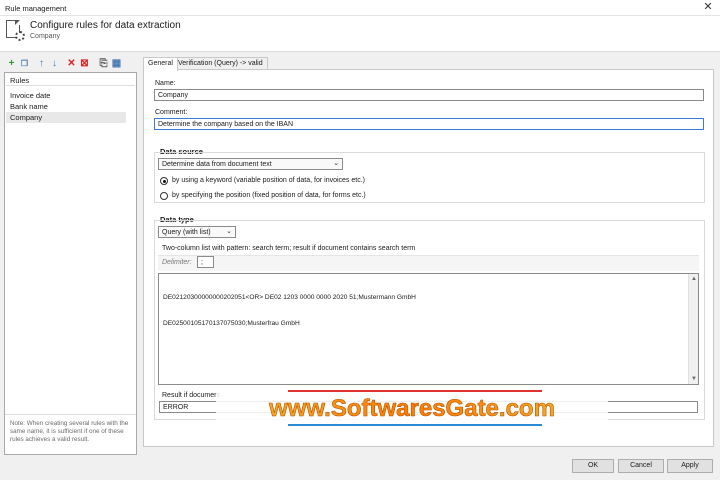 The height and width of the screenshot is (480, 720). Describe the element at coordinates (54, 63) in the screenshot. I see `move-down-icon: ↓` at that location.